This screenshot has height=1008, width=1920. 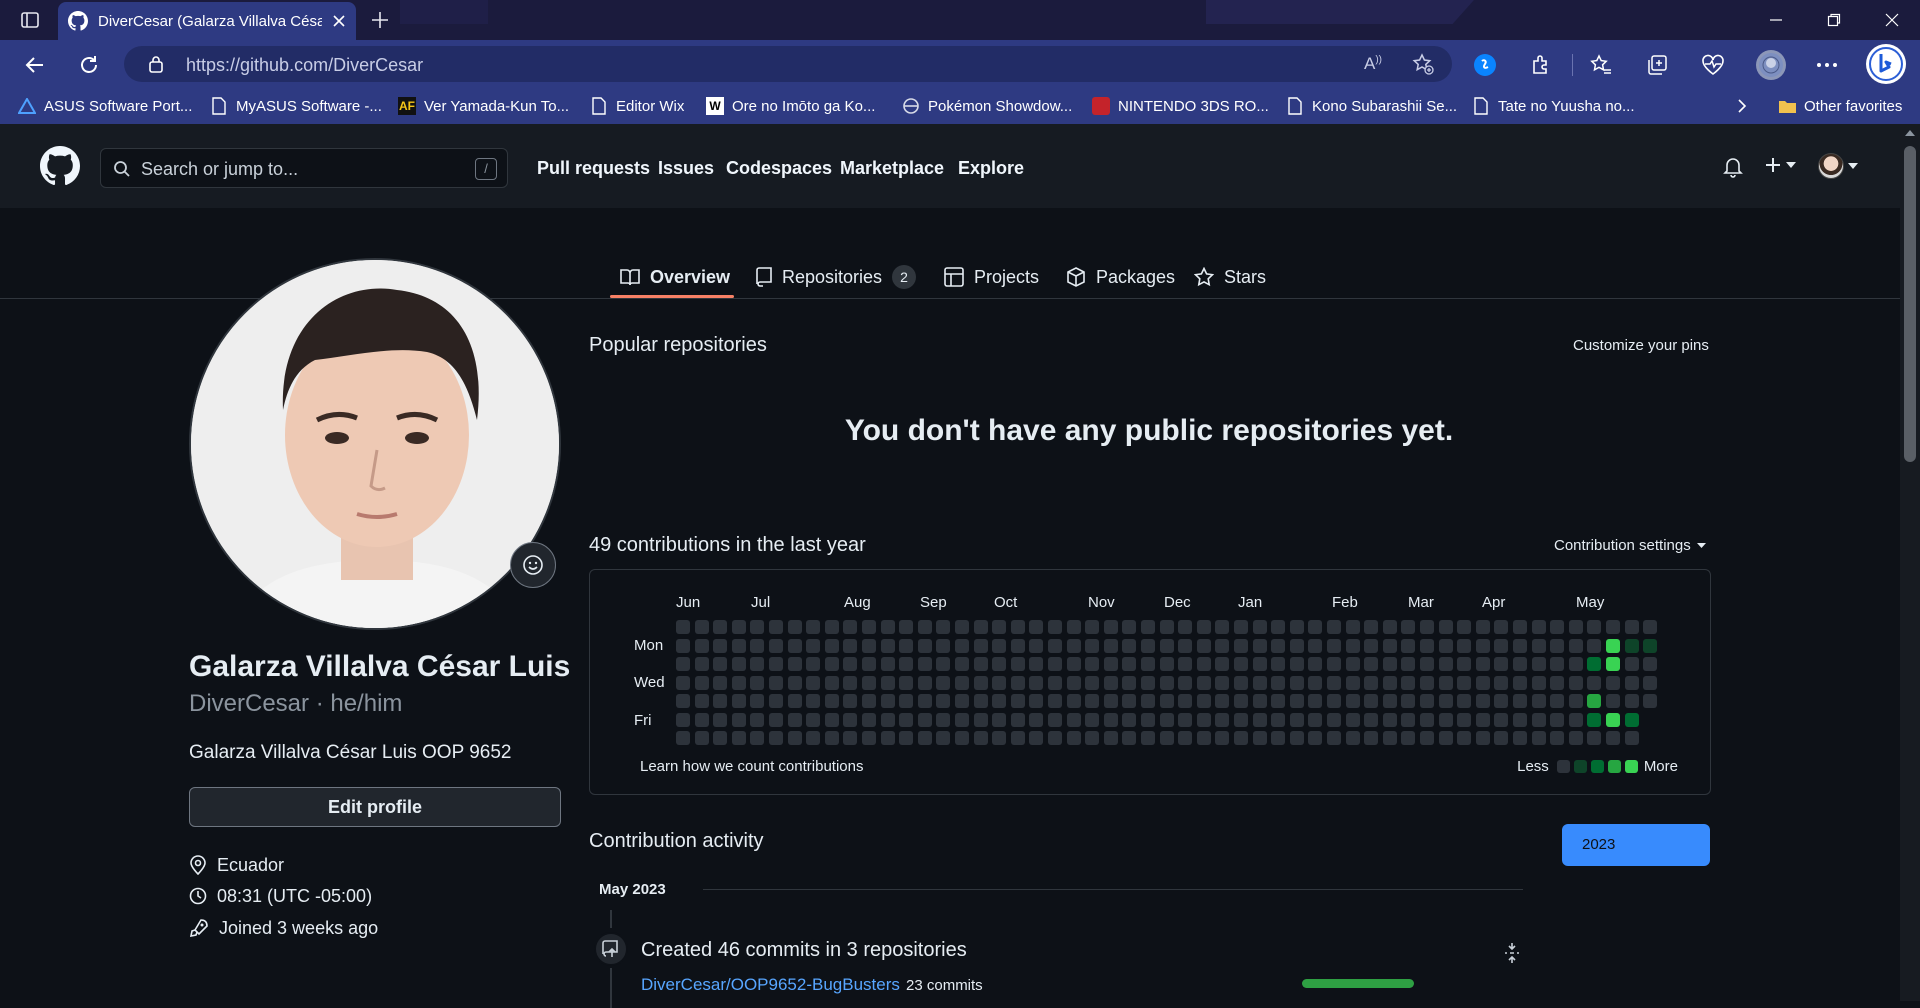 I want to click on tab-repositories: Repositories 2, so click(x=836, y=277).